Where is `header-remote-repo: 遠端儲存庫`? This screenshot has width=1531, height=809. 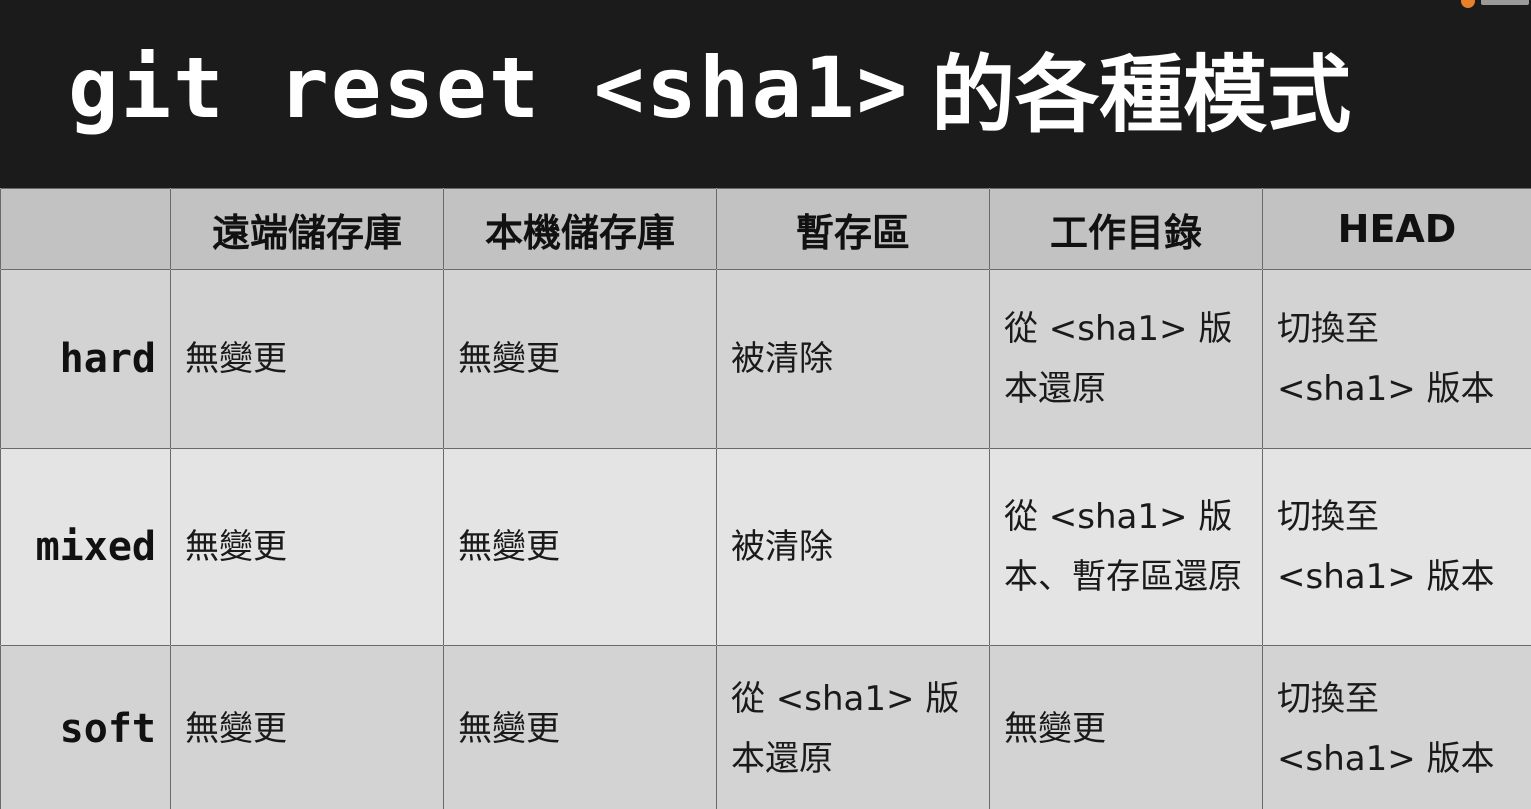
header-remote-repo: 遠端儲存庫 is located at coordinates (307, 229).